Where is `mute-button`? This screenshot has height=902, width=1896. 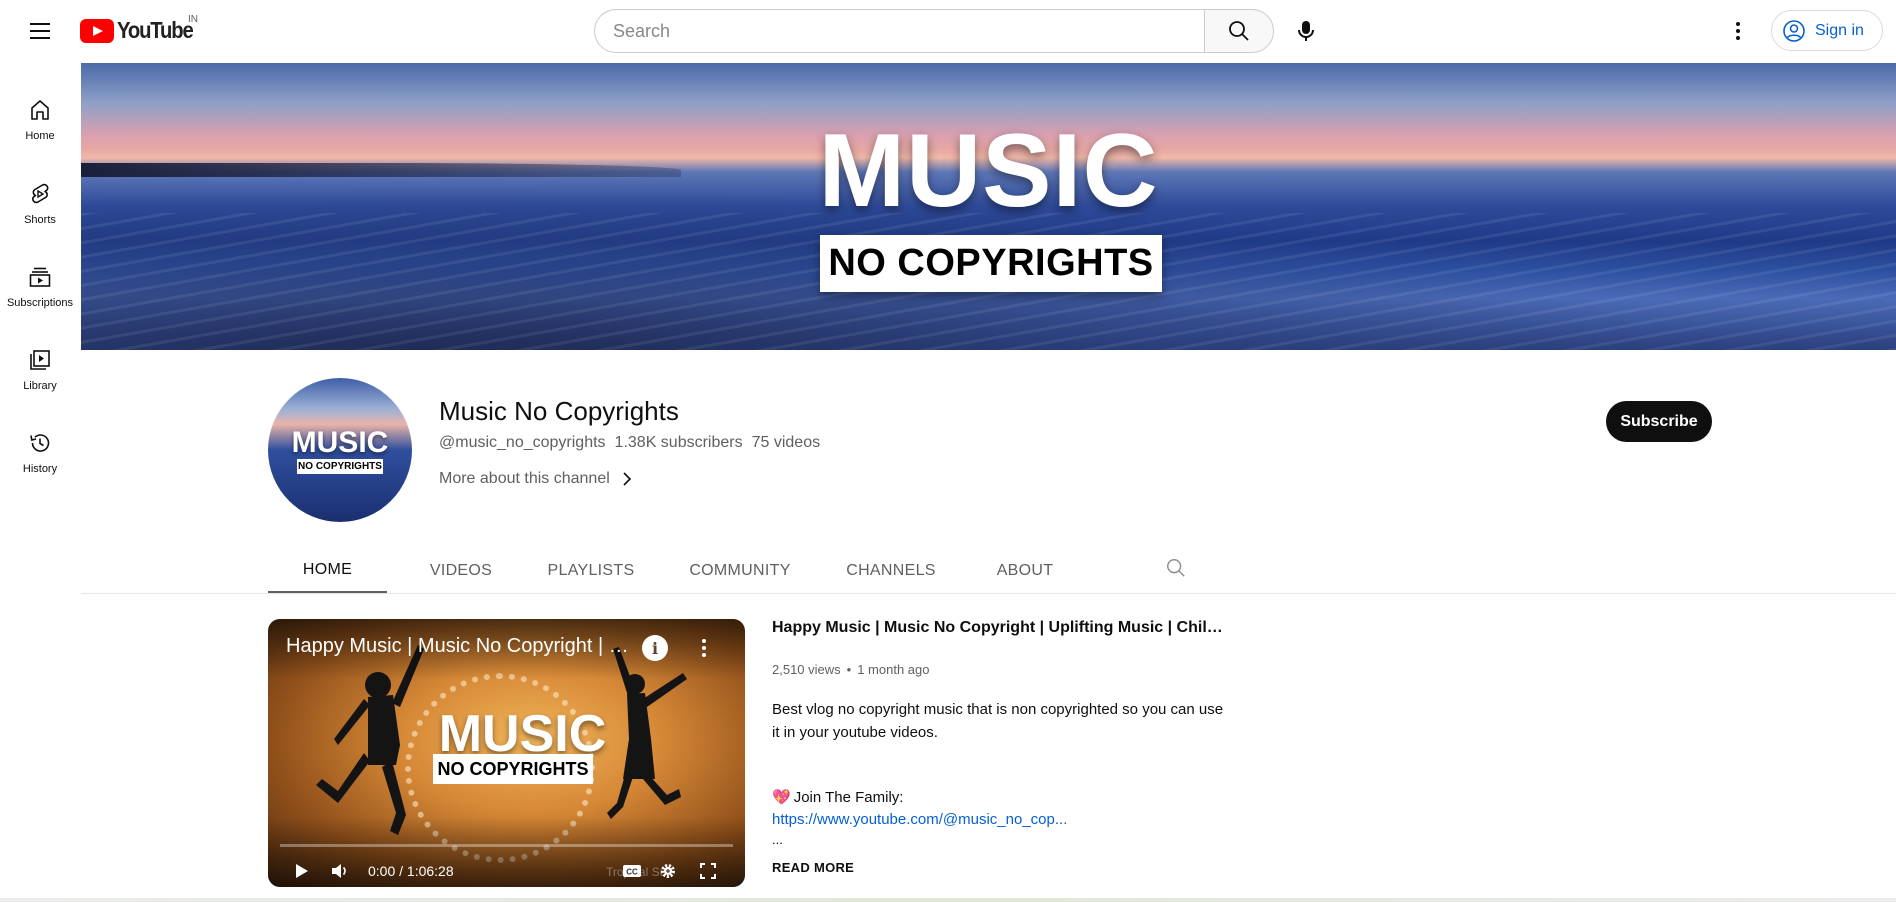
mute-button is located at coordinates (340, 871).